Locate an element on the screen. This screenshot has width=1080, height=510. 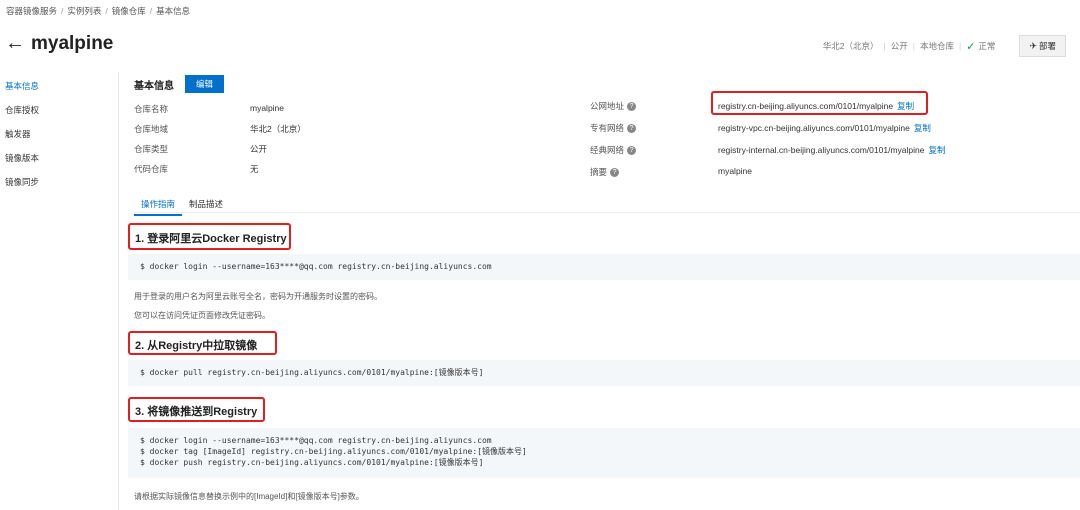
info-value-region: 华北2（北京） is located at coordinates (278, 129).